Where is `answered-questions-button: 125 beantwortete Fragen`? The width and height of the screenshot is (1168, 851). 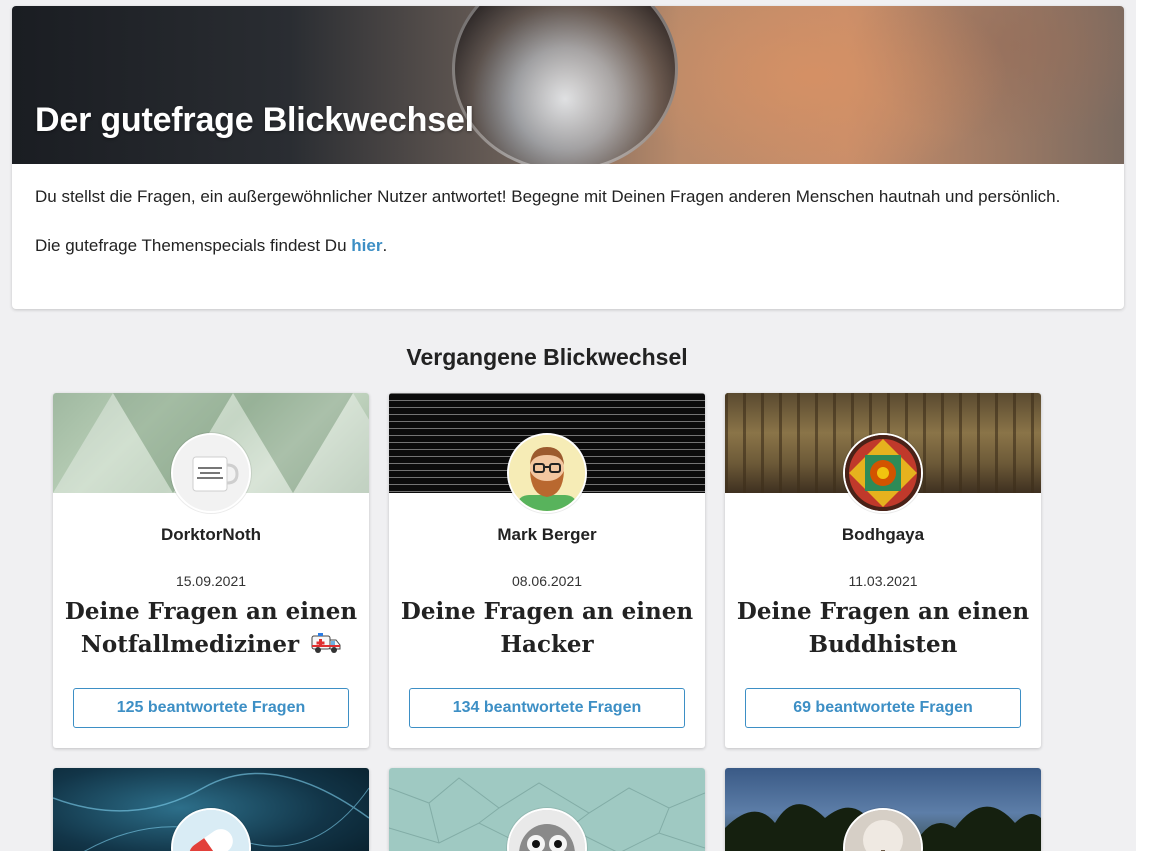
answered-questions-button: 125 beantwortete Fragen is located at coordinates (211, 708).